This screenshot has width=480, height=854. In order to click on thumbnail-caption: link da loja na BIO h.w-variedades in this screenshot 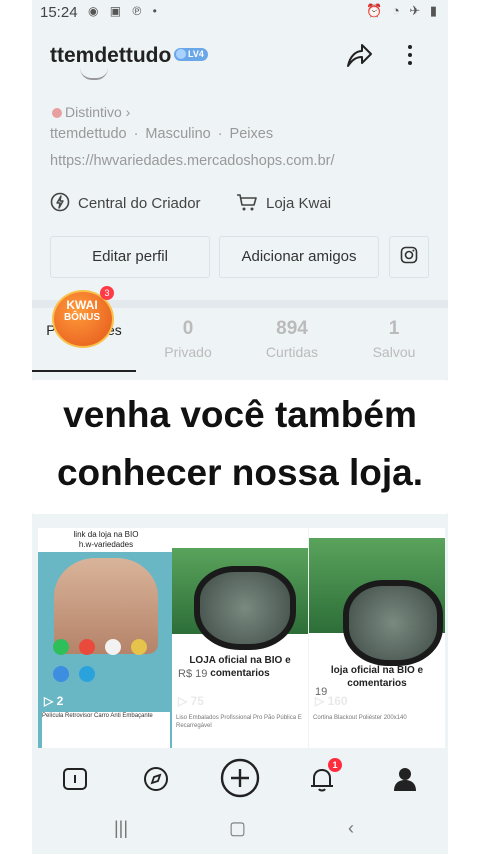, I will do `click(106, 540)`.